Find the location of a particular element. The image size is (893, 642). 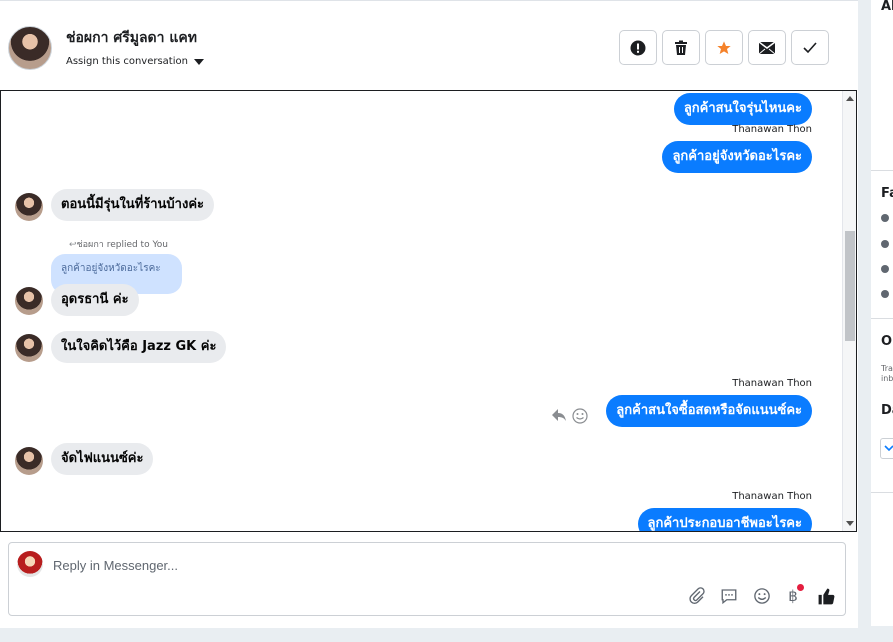

outgoing-message: ลูกค้าอยู่จังหวัดอะไรคะ is located at coordinates (737, 157).